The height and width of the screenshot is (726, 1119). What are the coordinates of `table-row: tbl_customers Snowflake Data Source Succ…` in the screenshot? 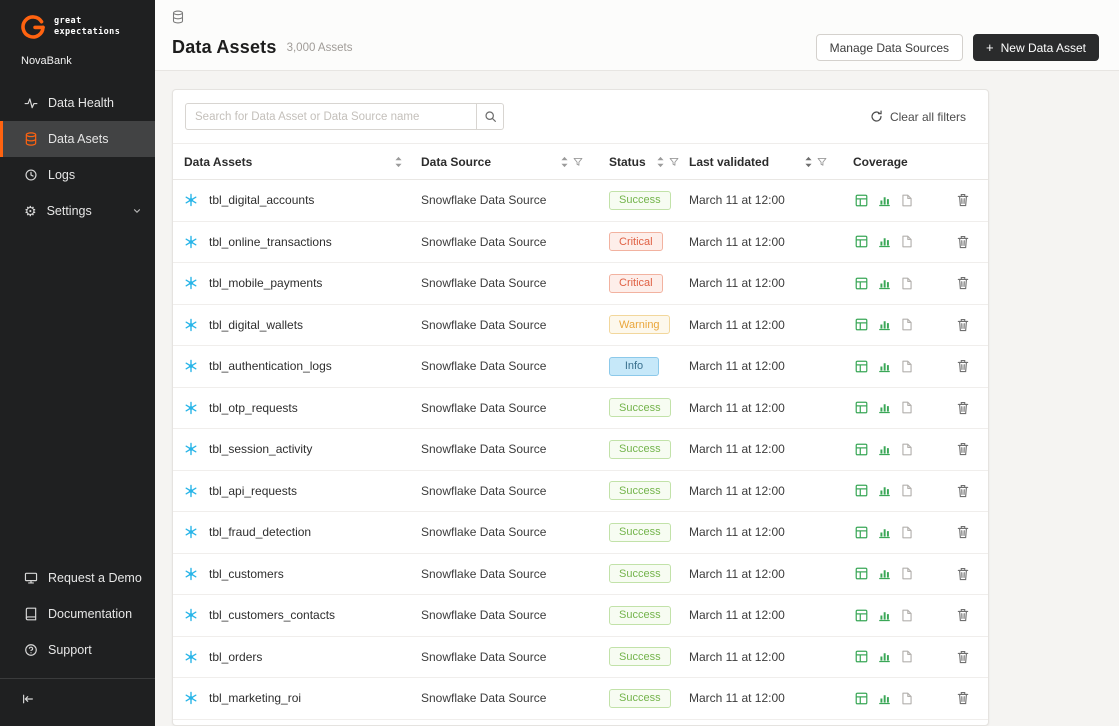 It's located at (580, 574).